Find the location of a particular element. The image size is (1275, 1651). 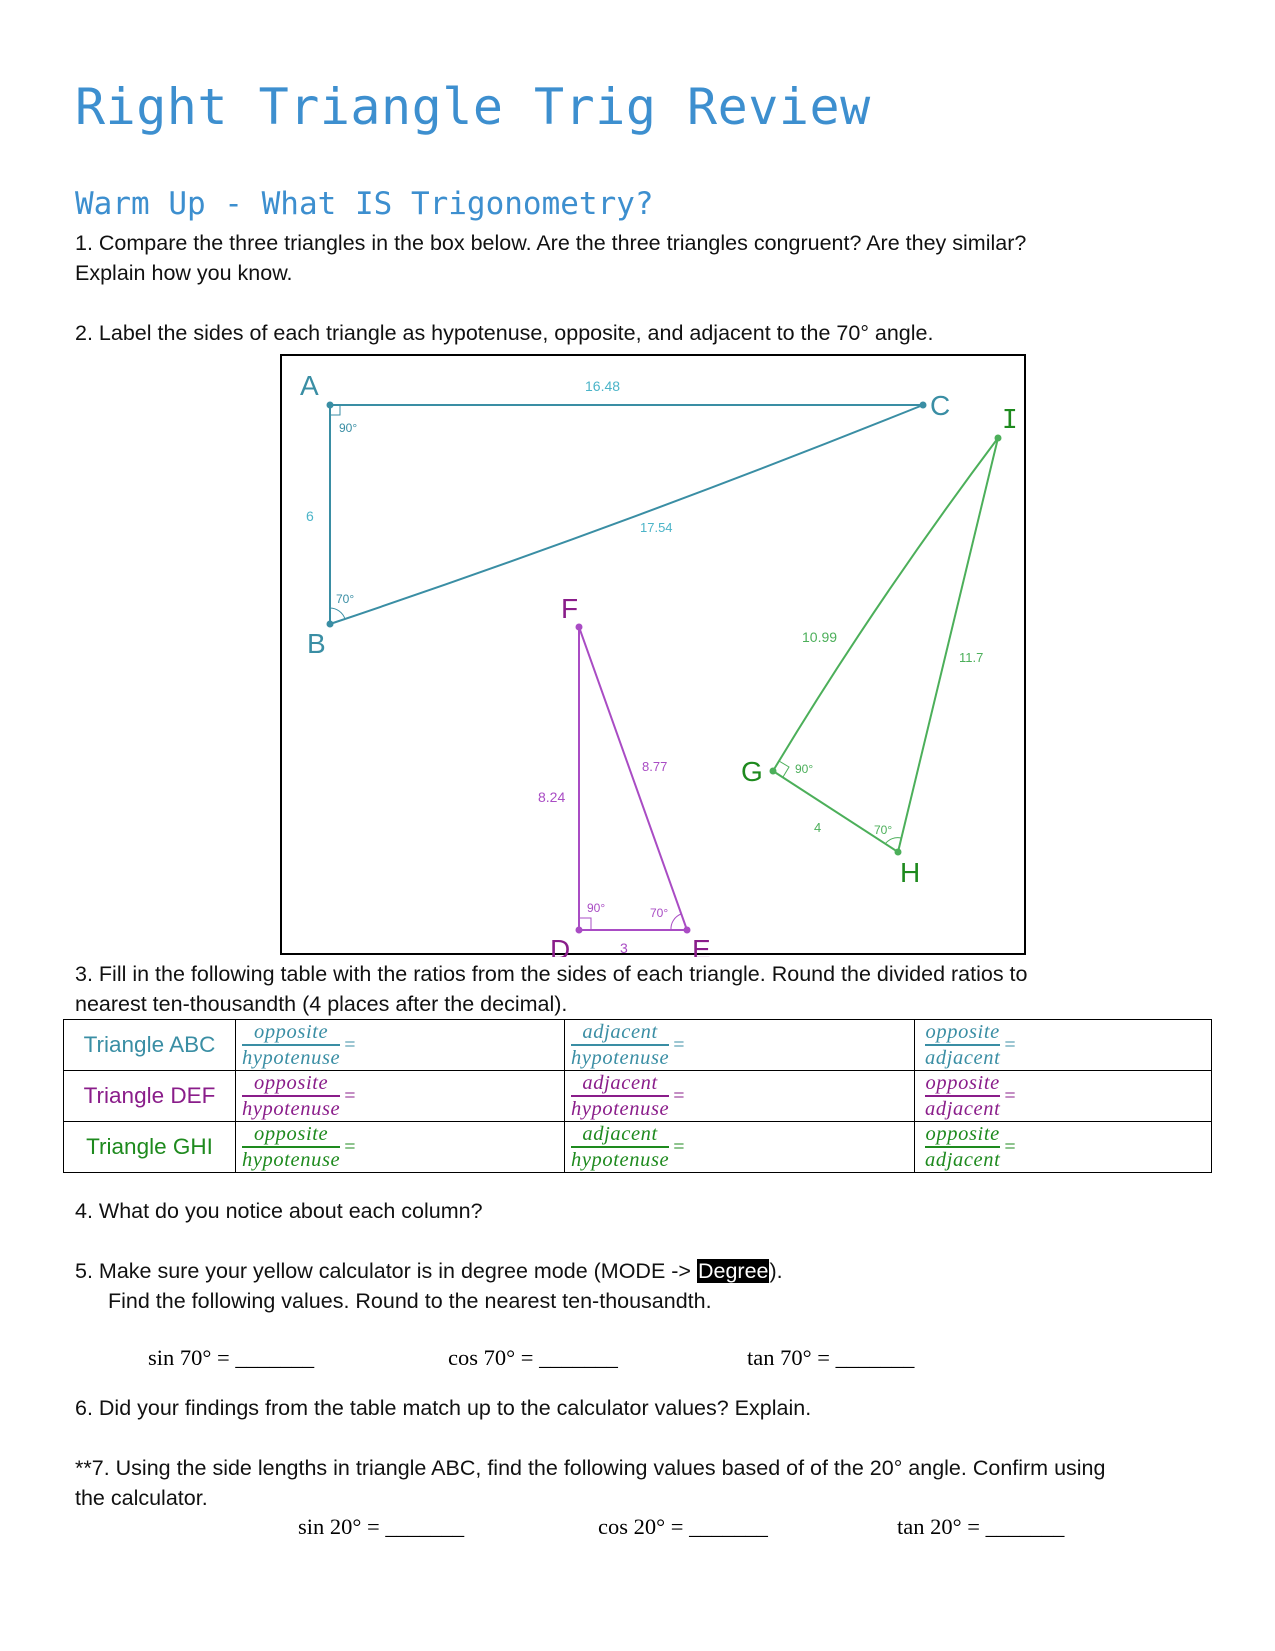

sin-70-answer: sin 70° = _______ is located at coordinates (231, 1358).